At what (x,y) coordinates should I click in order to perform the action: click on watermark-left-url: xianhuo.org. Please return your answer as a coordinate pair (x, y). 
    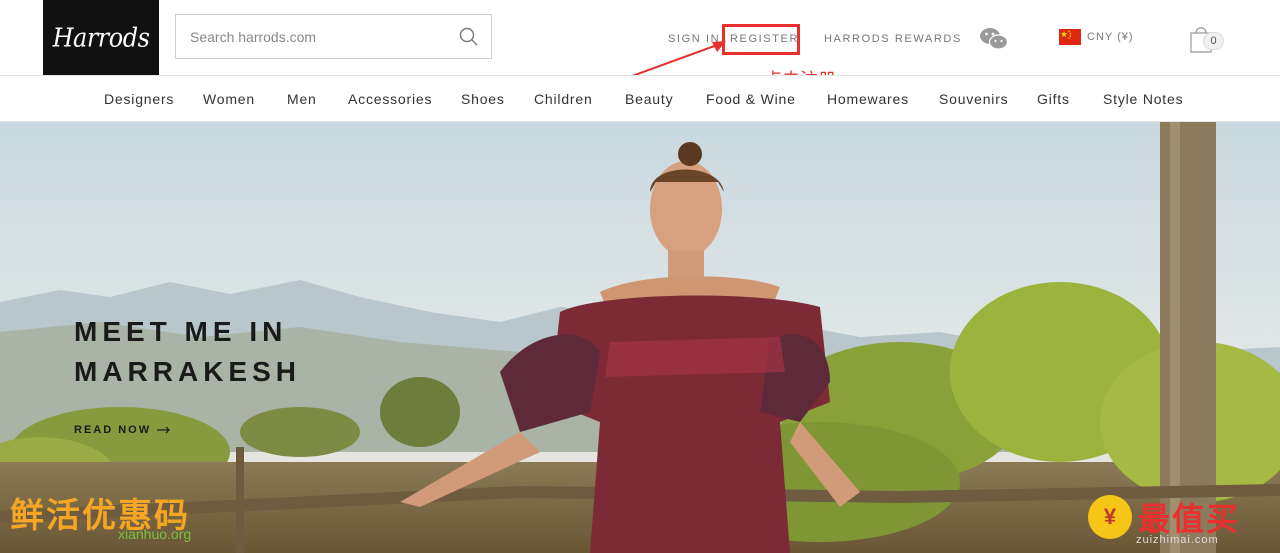
    Looking at the image, I should click on (155, 534).